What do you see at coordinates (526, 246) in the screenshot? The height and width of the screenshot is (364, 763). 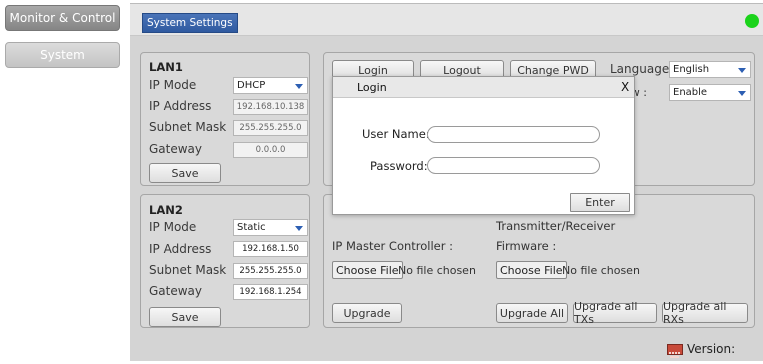 I see `firmware-label: Firmware :` at bounding box center [526, 246].